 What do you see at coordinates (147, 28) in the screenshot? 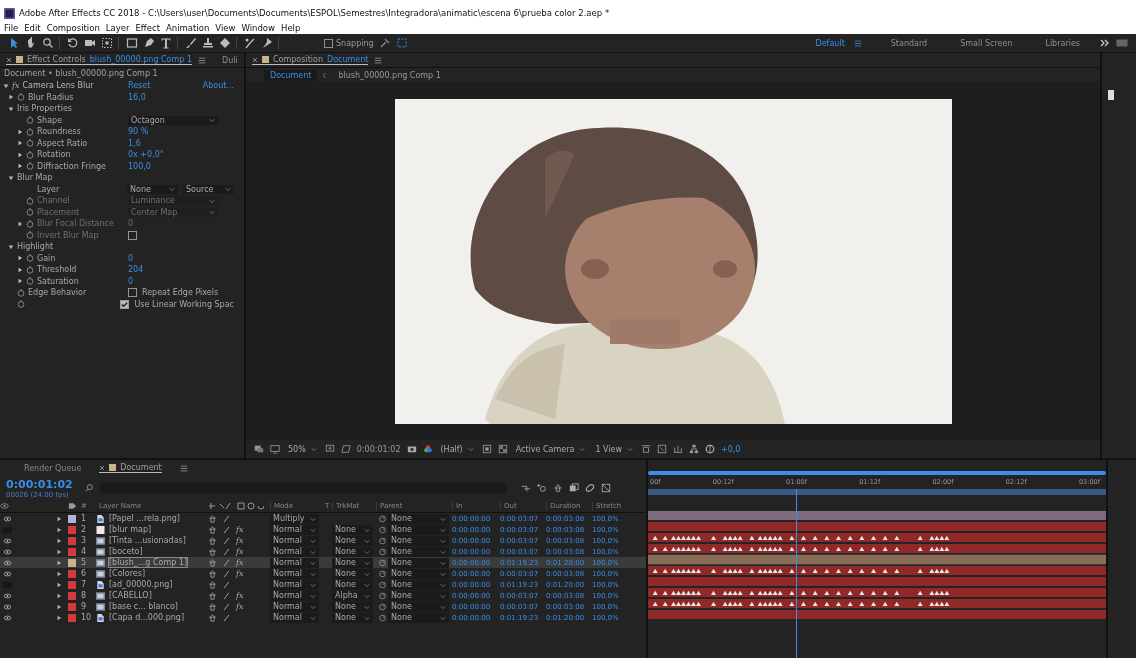
I see `menu-item: Effect` at bounding box center [147, 28].